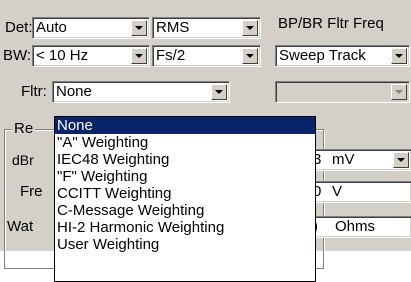 The image size is (411, 282). What do you see at coordinates (185, 142) in the screenshot?
I see `dropdown-option: "A" Weighting` at bounding box center [185, 142].